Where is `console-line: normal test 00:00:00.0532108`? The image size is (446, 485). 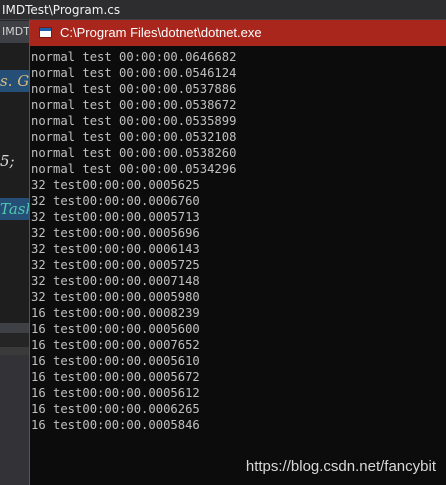 console-line: normal test 00:00:00.0532108 is located at coordinates (134, 137).